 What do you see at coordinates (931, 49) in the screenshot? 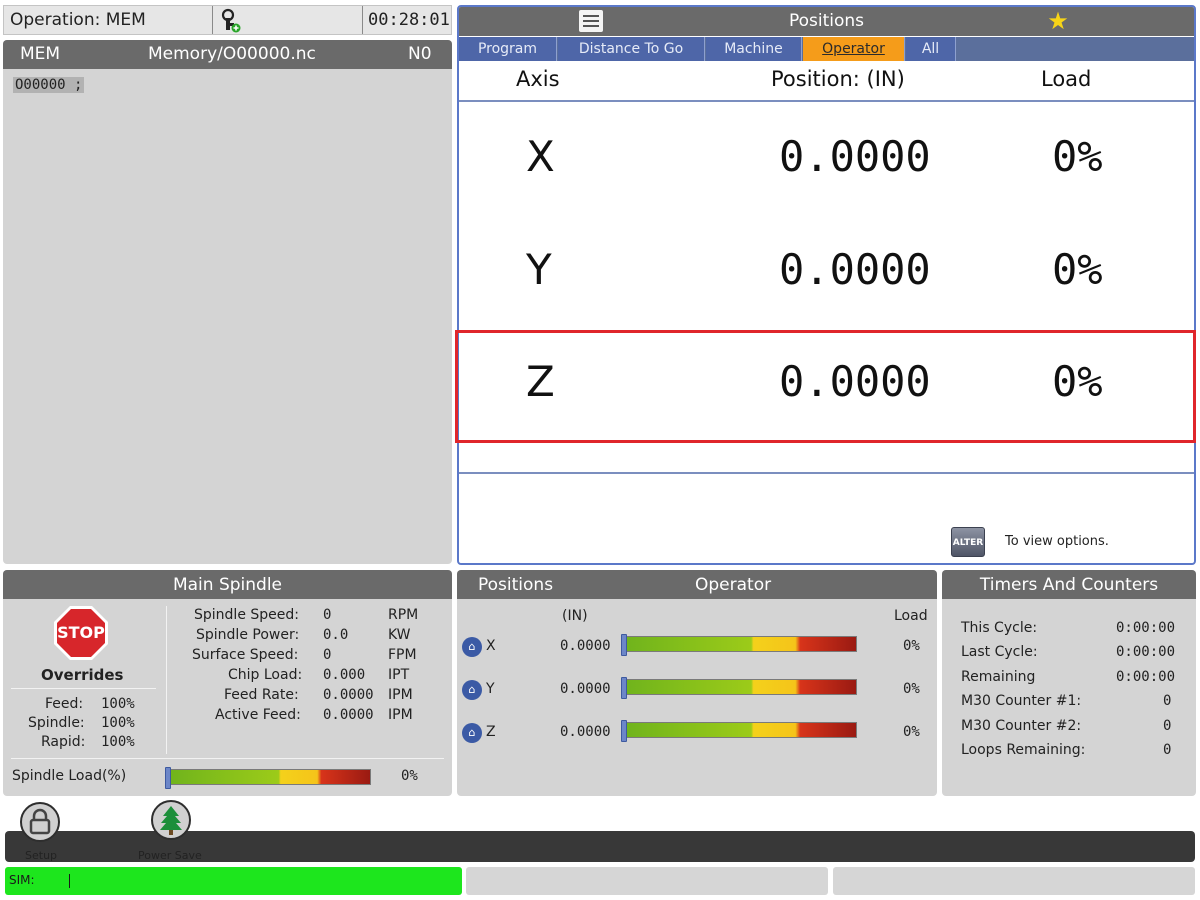
I see `tab-all: All` at bounding box center [931, 49].